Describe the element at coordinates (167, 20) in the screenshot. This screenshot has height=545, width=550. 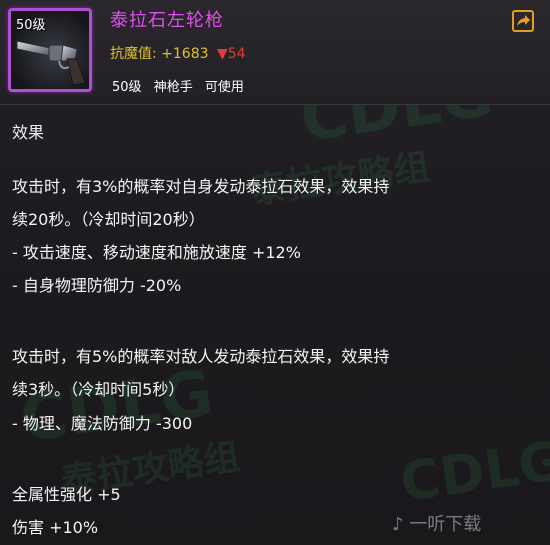
I see `item-name: 泰拉石左轮枪` at that location.